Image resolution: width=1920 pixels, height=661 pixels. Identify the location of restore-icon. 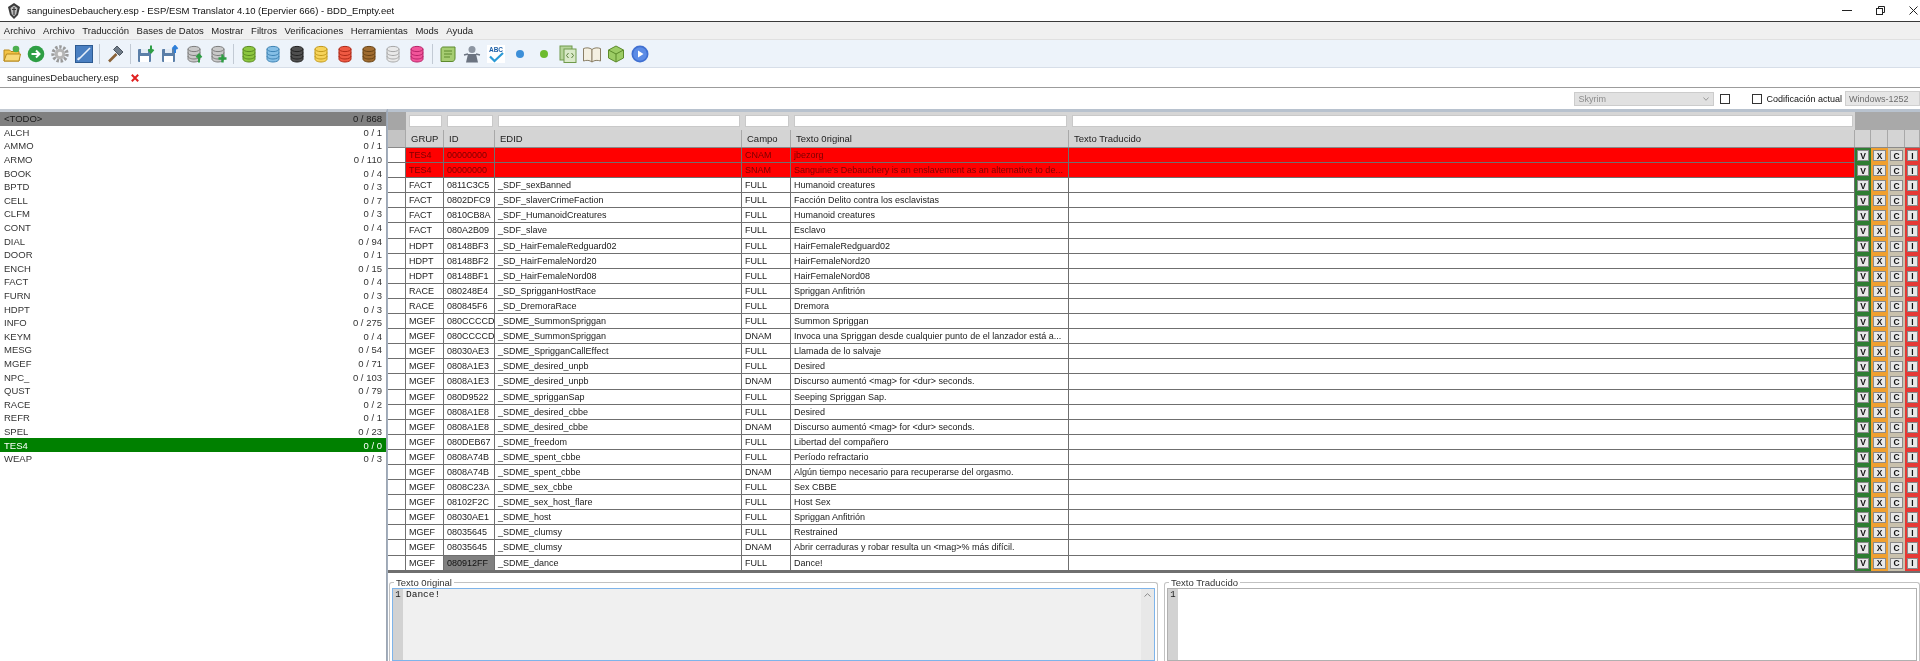
(1880, 10).